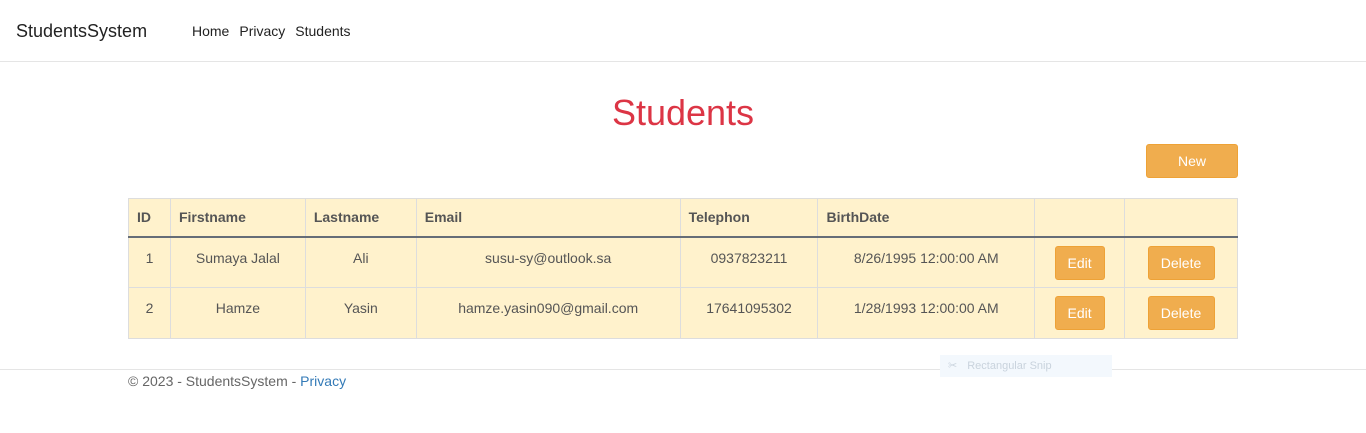 This screenshot has height=433, width=1366. I want to click on nav-link-students: Students, so click(322, 31).